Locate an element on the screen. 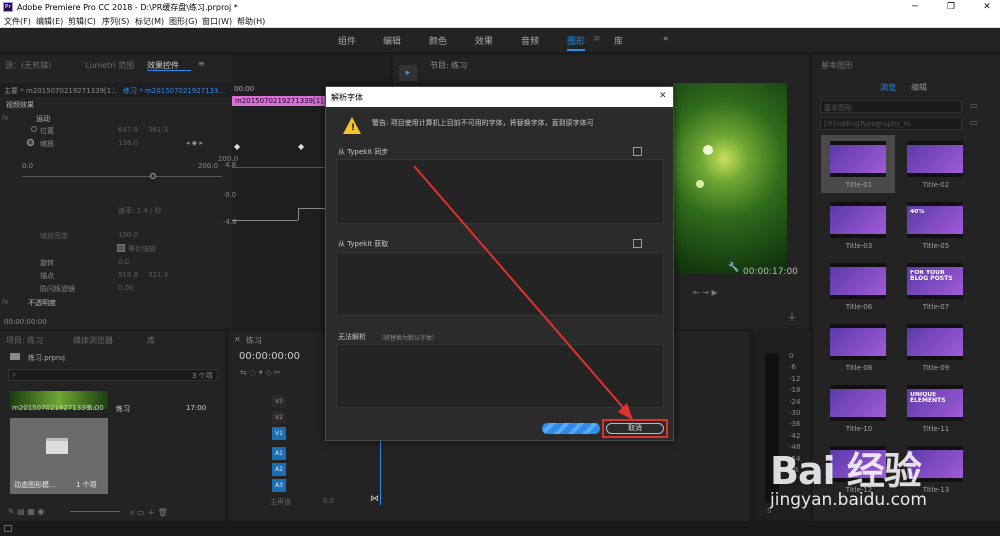  status-icon is located at coordinates (8, 528).